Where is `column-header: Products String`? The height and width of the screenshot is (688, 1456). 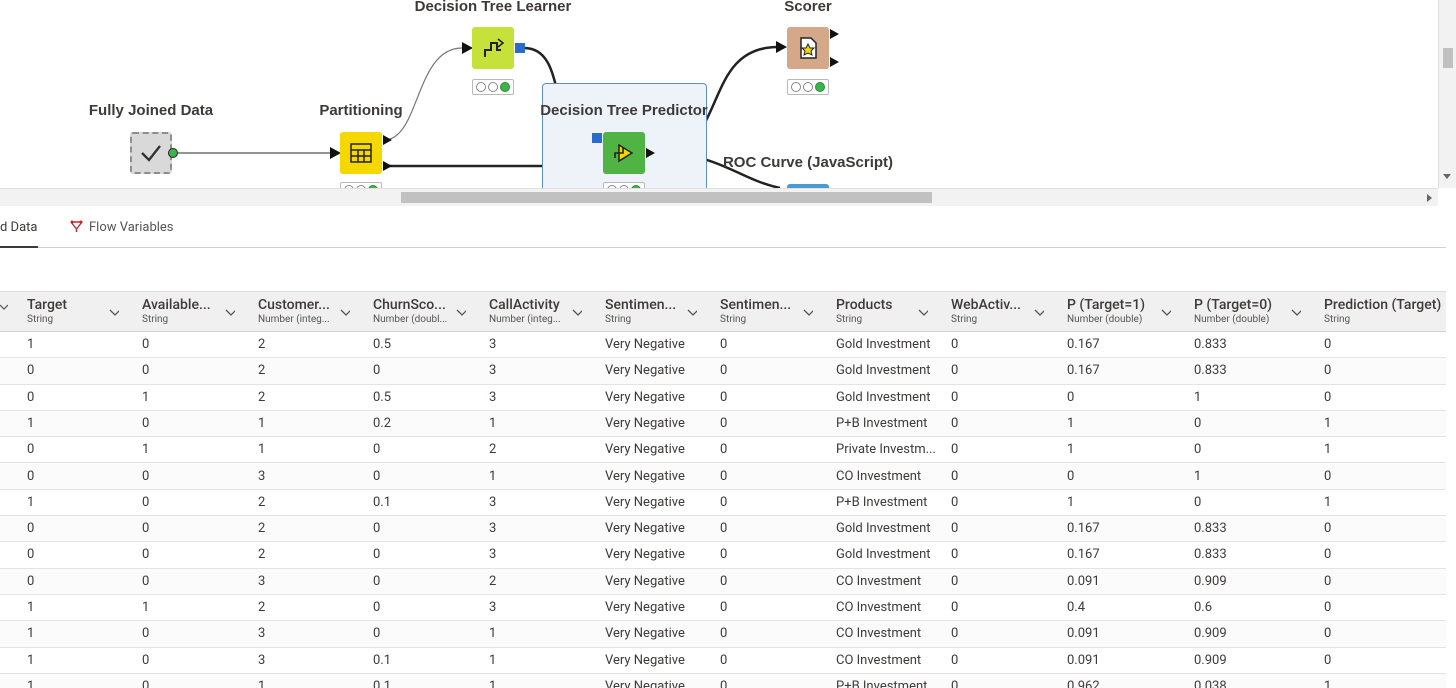 column-header: Products String is located at coordinates (890, 312).